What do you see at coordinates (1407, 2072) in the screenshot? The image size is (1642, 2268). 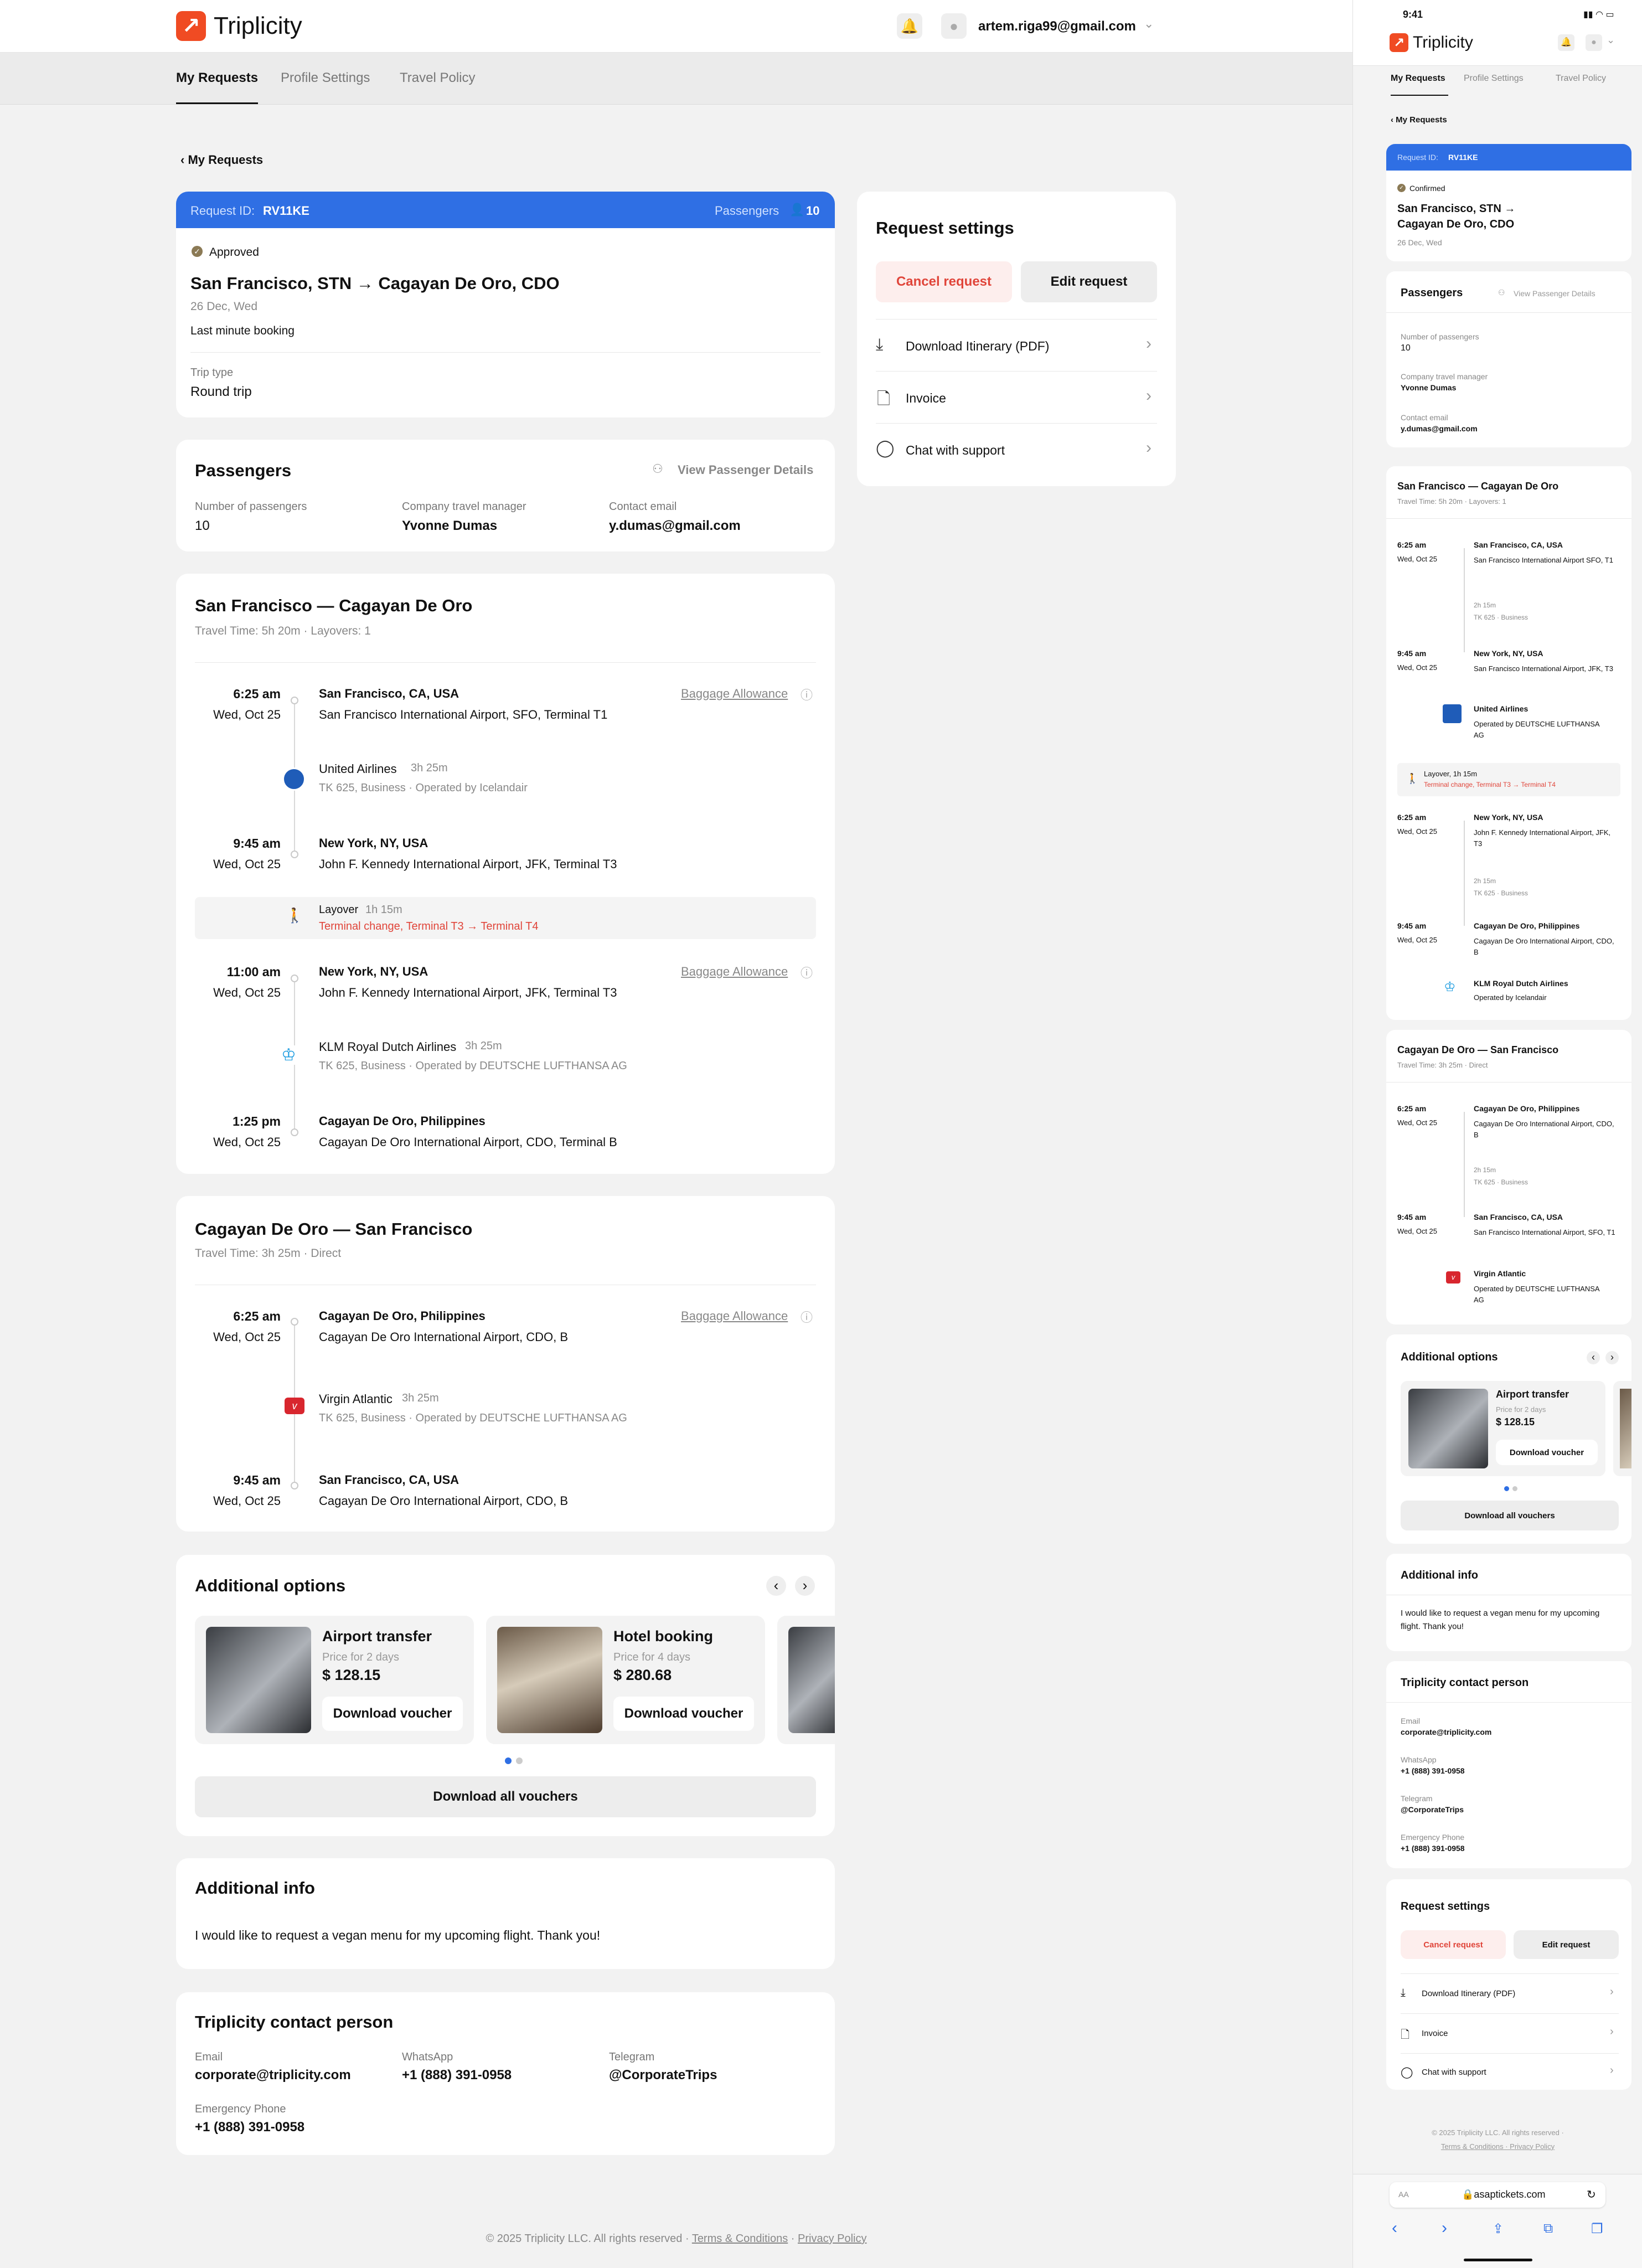 I see `chat-bubble-icon: ◯` at bounding box center [1407, 2072].